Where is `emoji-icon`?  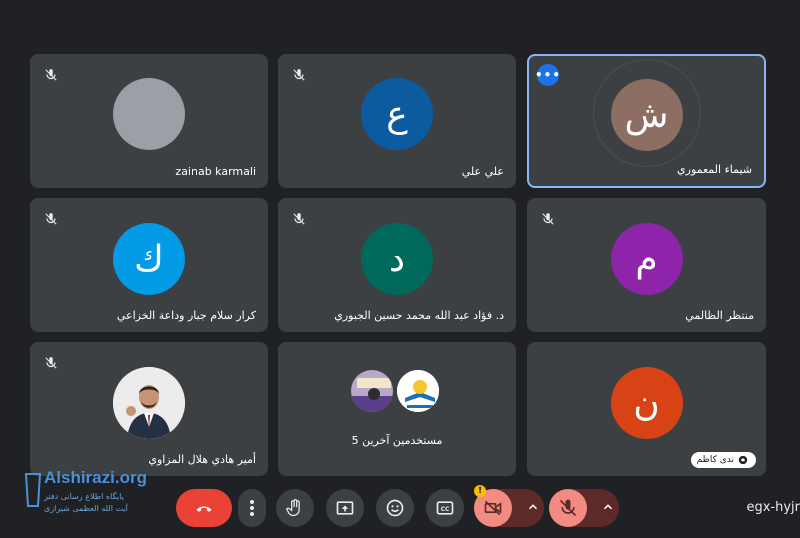
emoji-icon is located at coordinates (395, 508).